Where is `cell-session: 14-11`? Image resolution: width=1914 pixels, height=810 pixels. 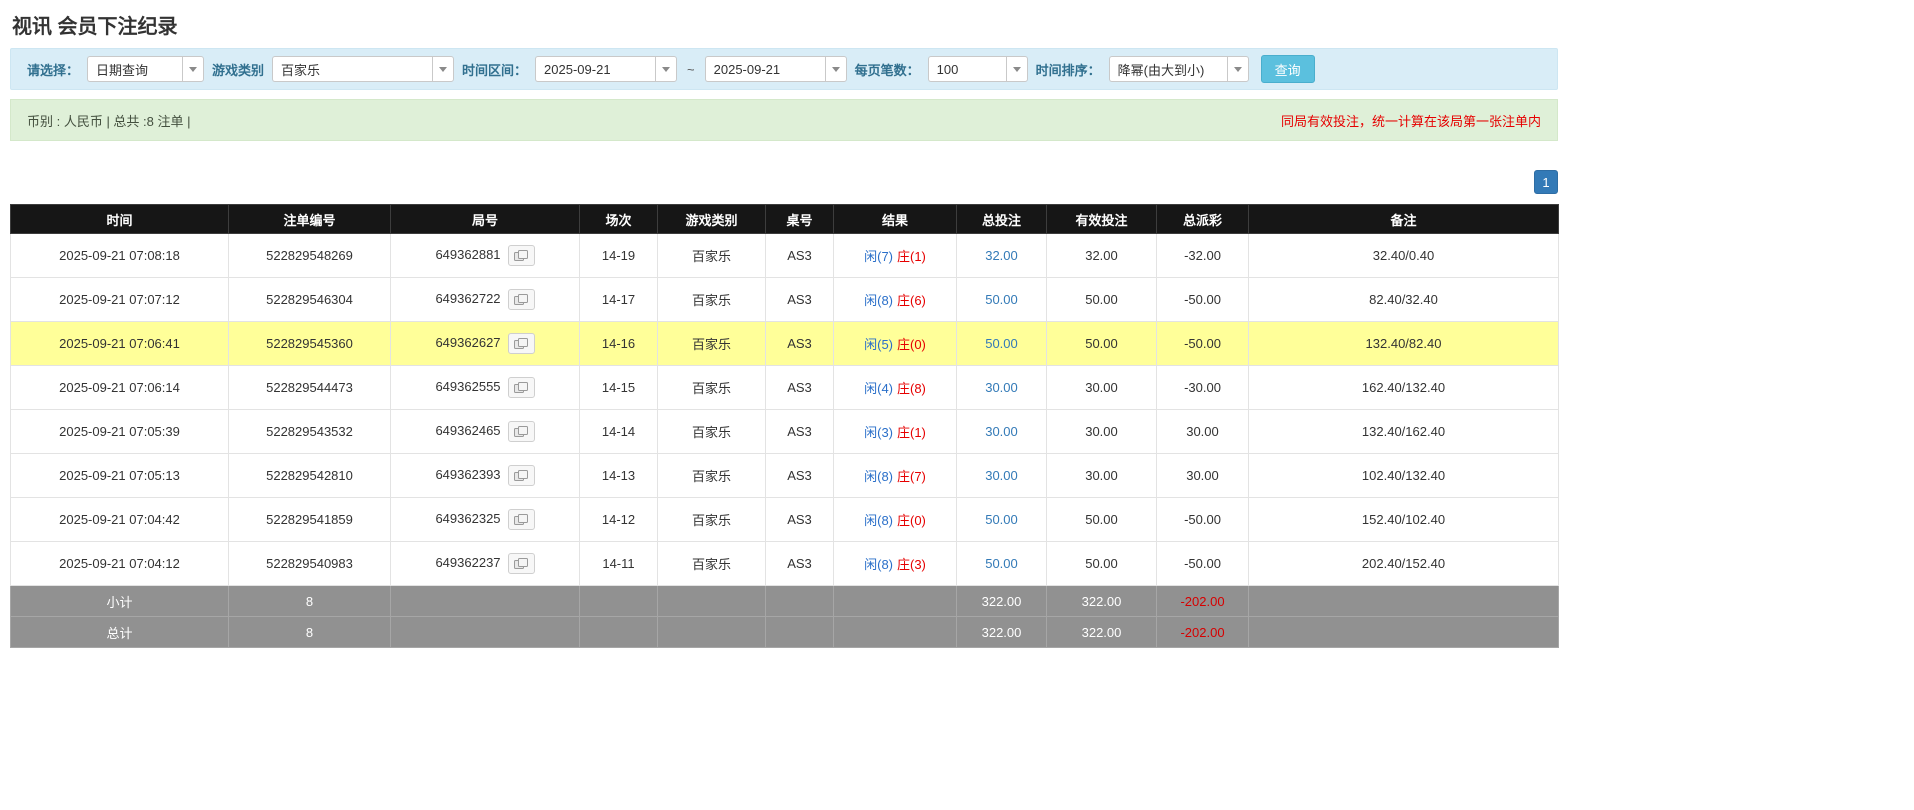
cell-session: 14-11 is located at coordinates (618, 563).